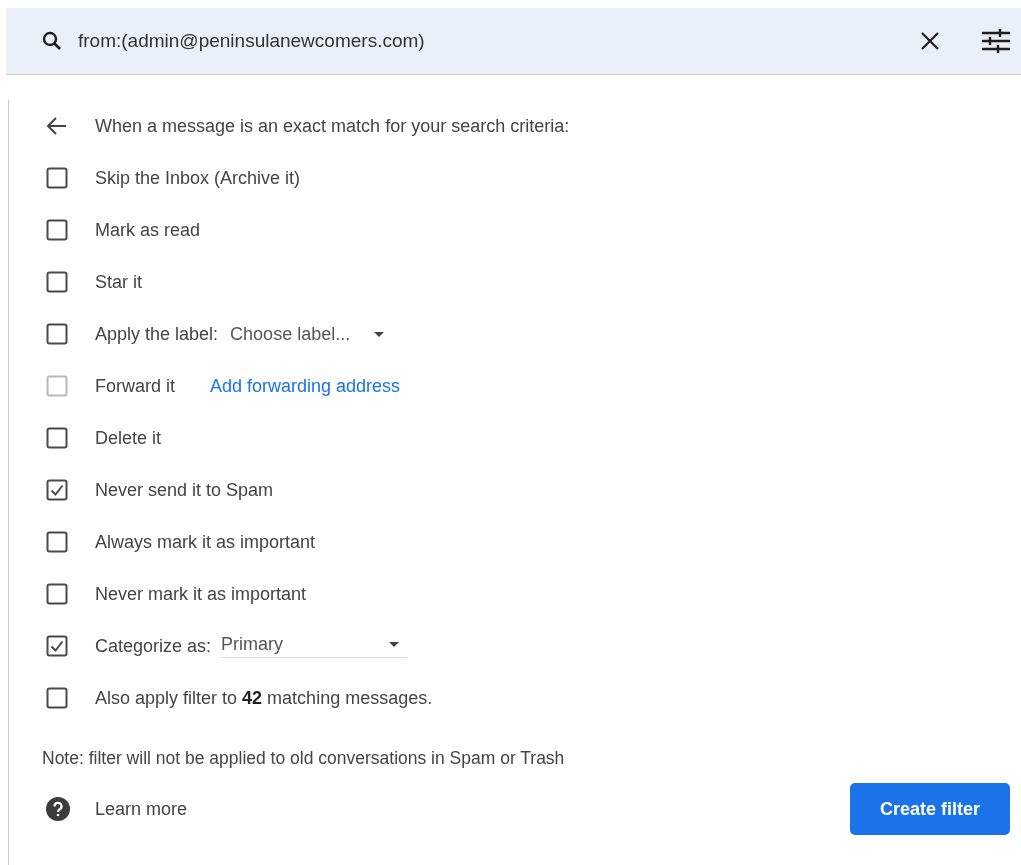 This screenshot has width=1021, height=865. What do you see at coordinates (314, 646) in the screenshot?
I see `category-dropdown: Primary` at bounding box center [314, 646].